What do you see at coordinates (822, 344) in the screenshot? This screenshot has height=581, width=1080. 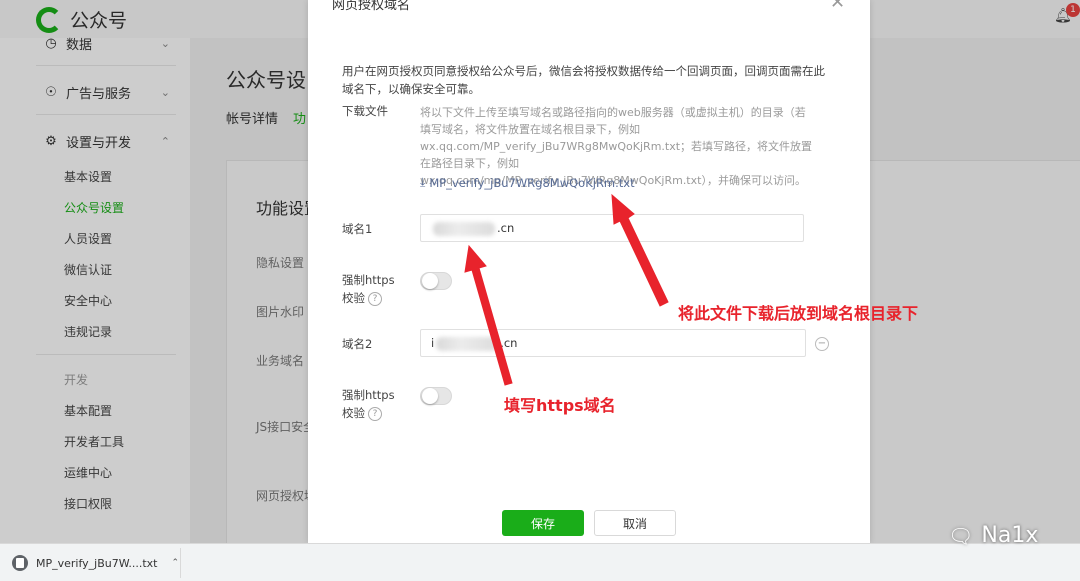 I see `remove-domain-icon: −` at bounding box center [822, 344].